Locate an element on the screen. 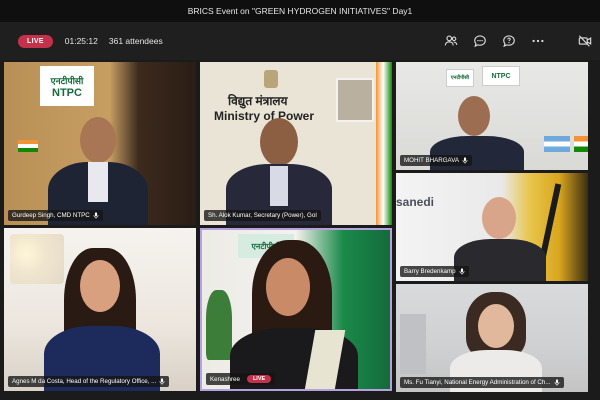 This screenshot has height=400, width=600. video-tile-mohit-bhargava: एनटीपीसी NTPC MOHIT BHARGAVA is located at coordinates (492, 116).